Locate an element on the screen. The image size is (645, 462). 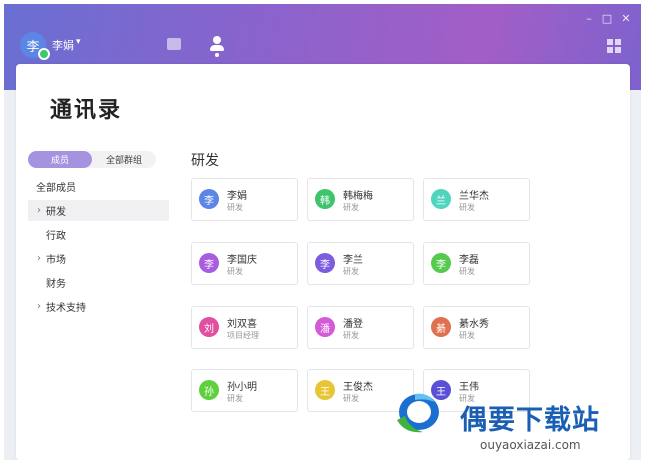
contact-name: 綦水秀 is located at coordinates (474, 324).